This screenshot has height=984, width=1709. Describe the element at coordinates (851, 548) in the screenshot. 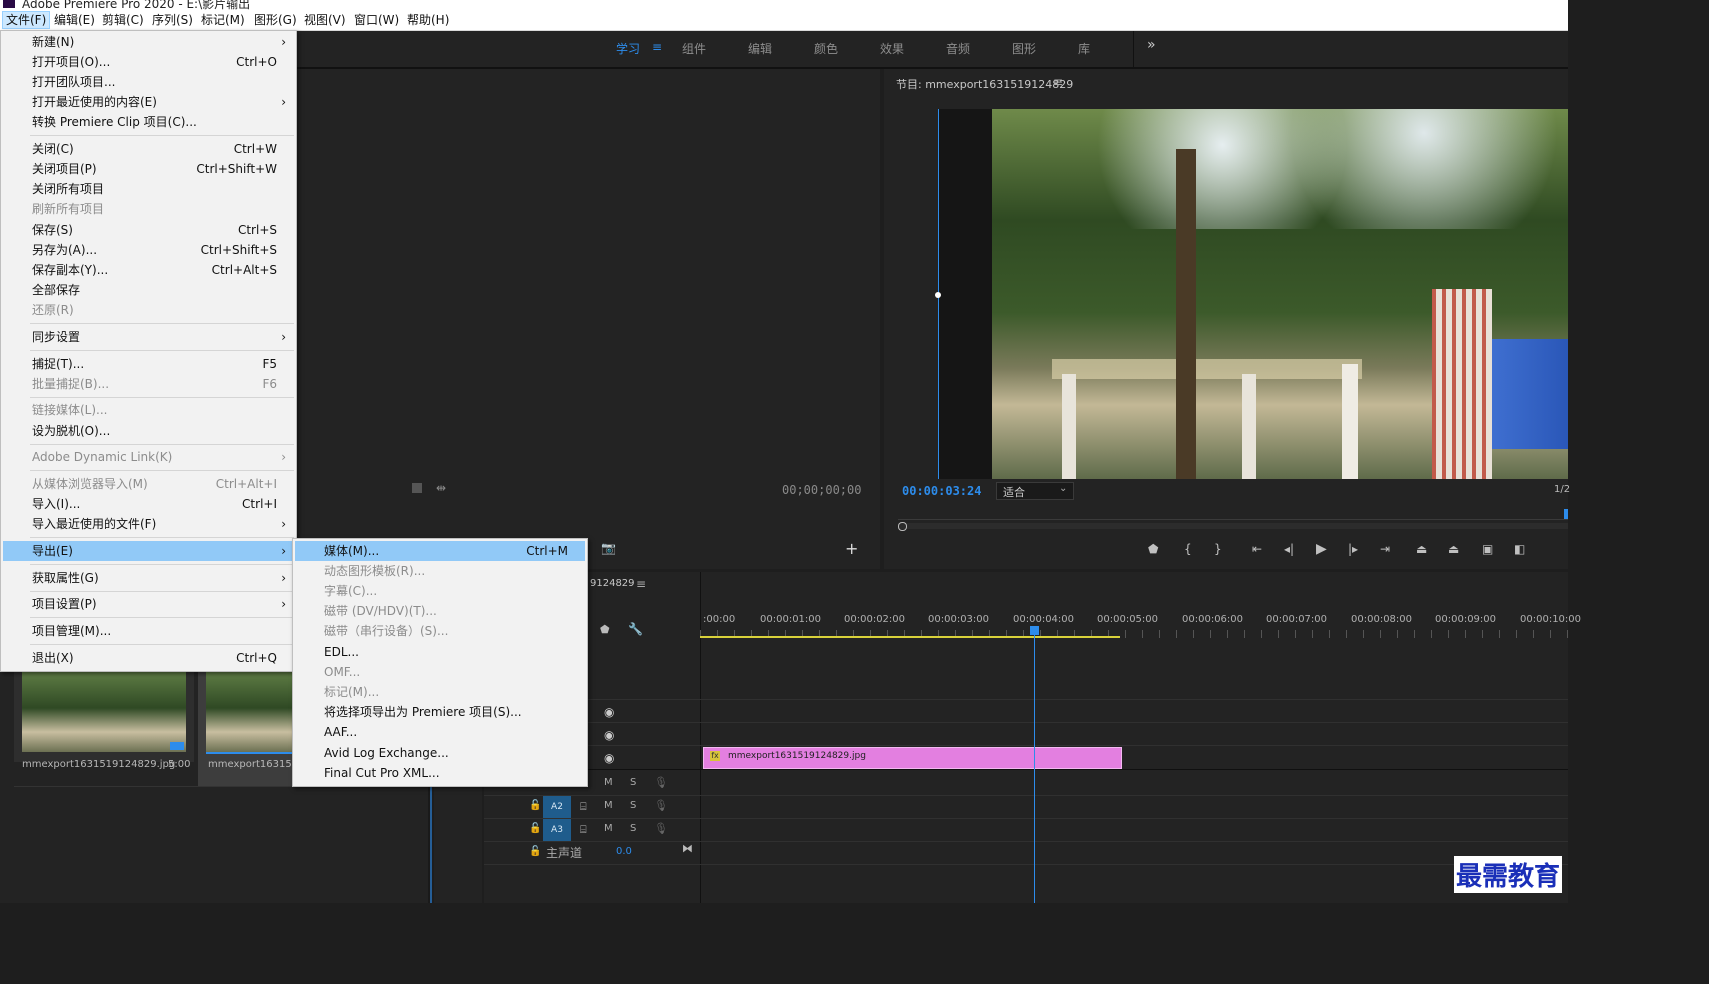

I see `source-add-button-icon: +` at that location.